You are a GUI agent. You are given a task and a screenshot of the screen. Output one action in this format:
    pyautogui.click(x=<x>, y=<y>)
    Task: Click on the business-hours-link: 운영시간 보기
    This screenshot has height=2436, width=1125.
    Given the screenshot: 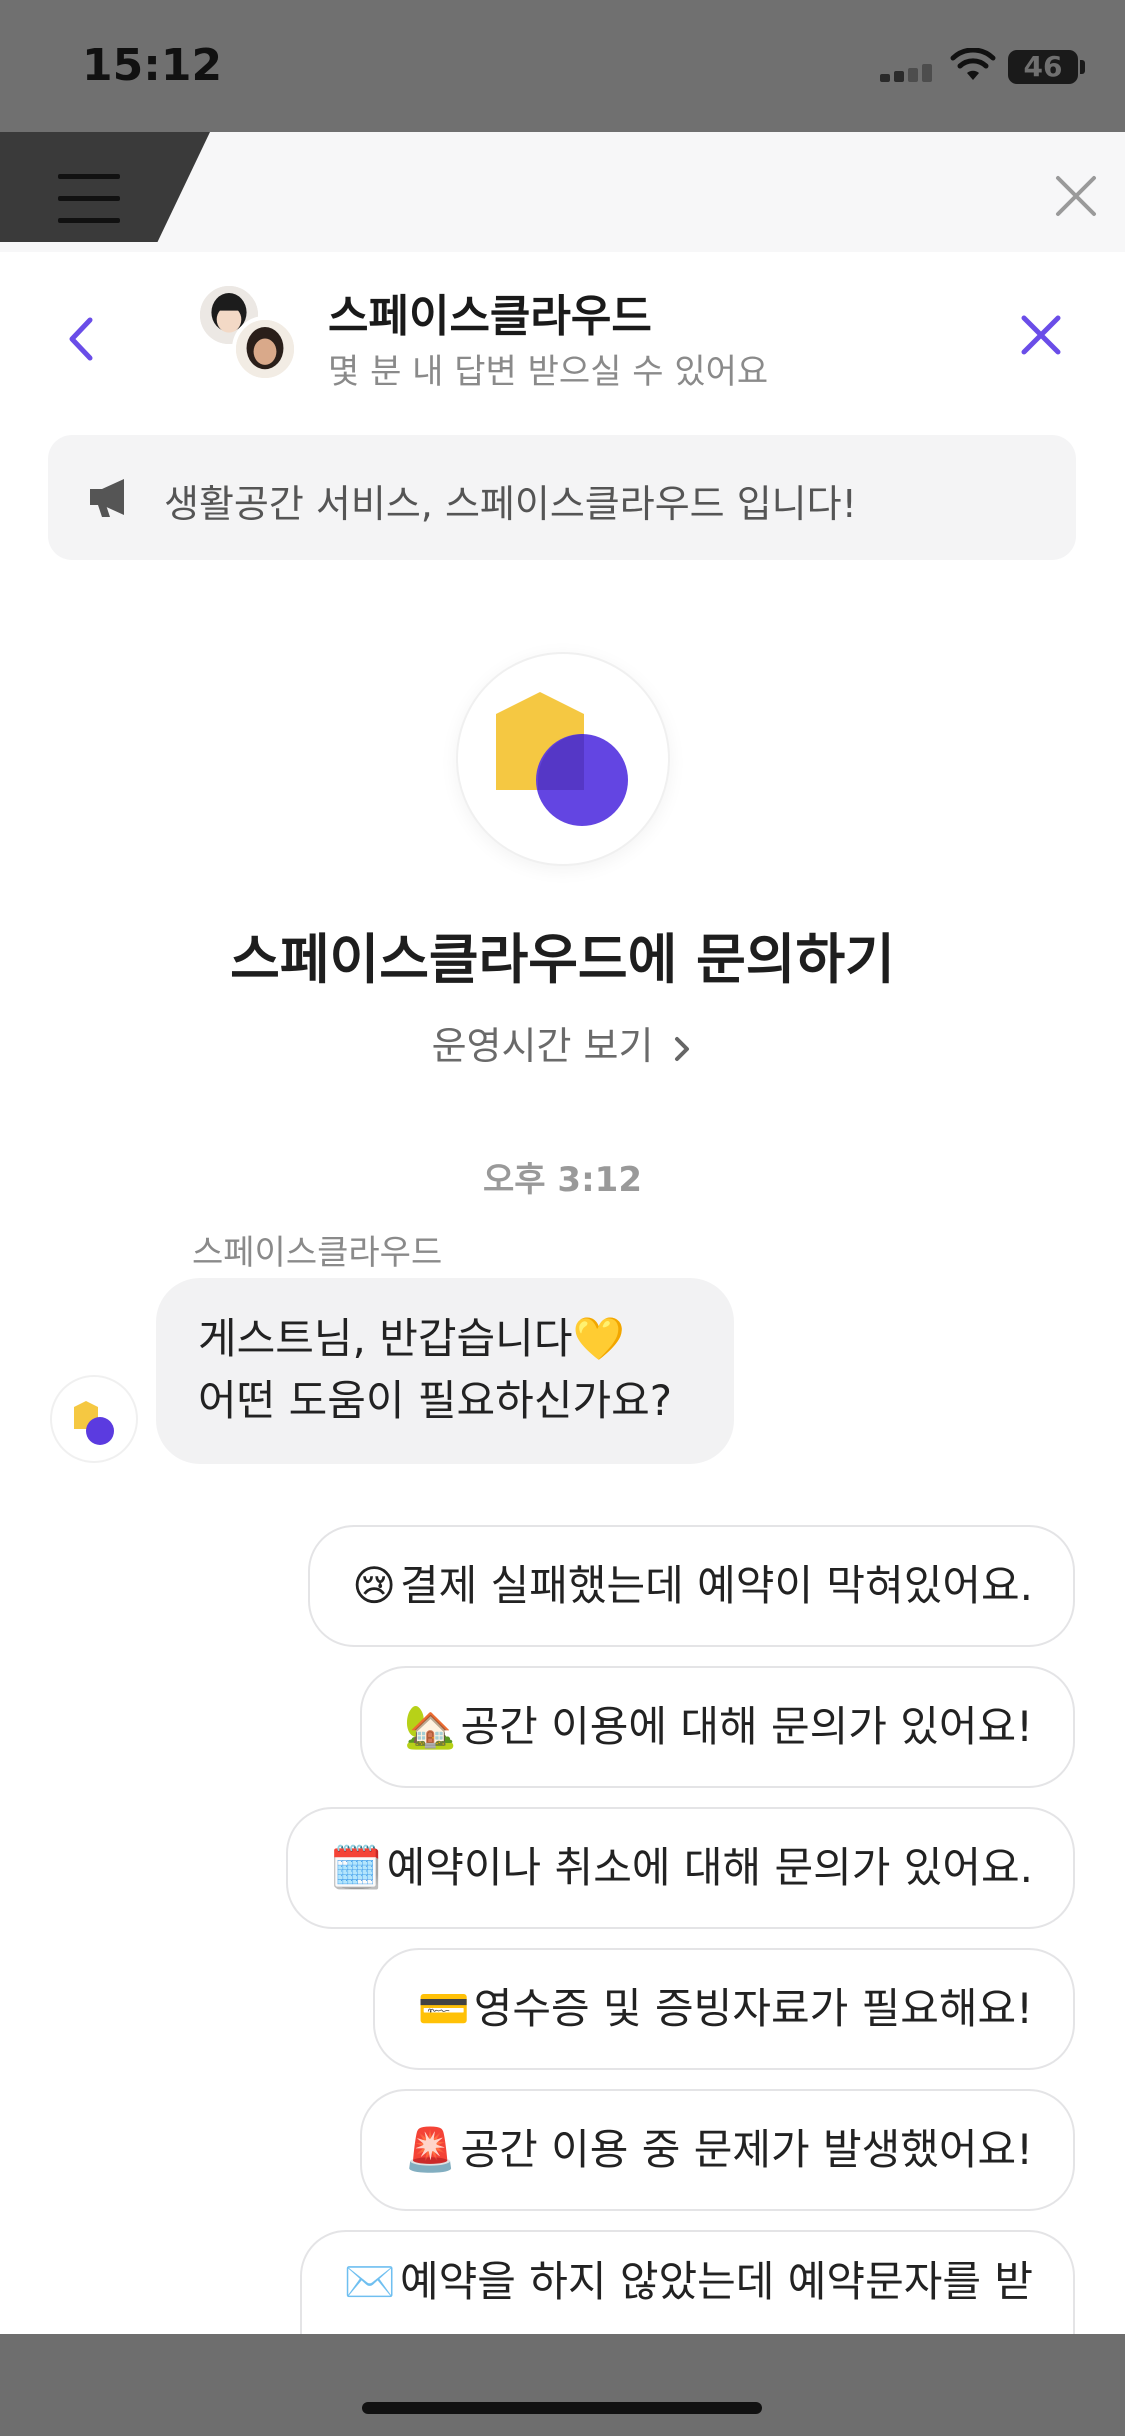 What is the action you would take?
    pyautogui.click(x=562, y=1042)
    